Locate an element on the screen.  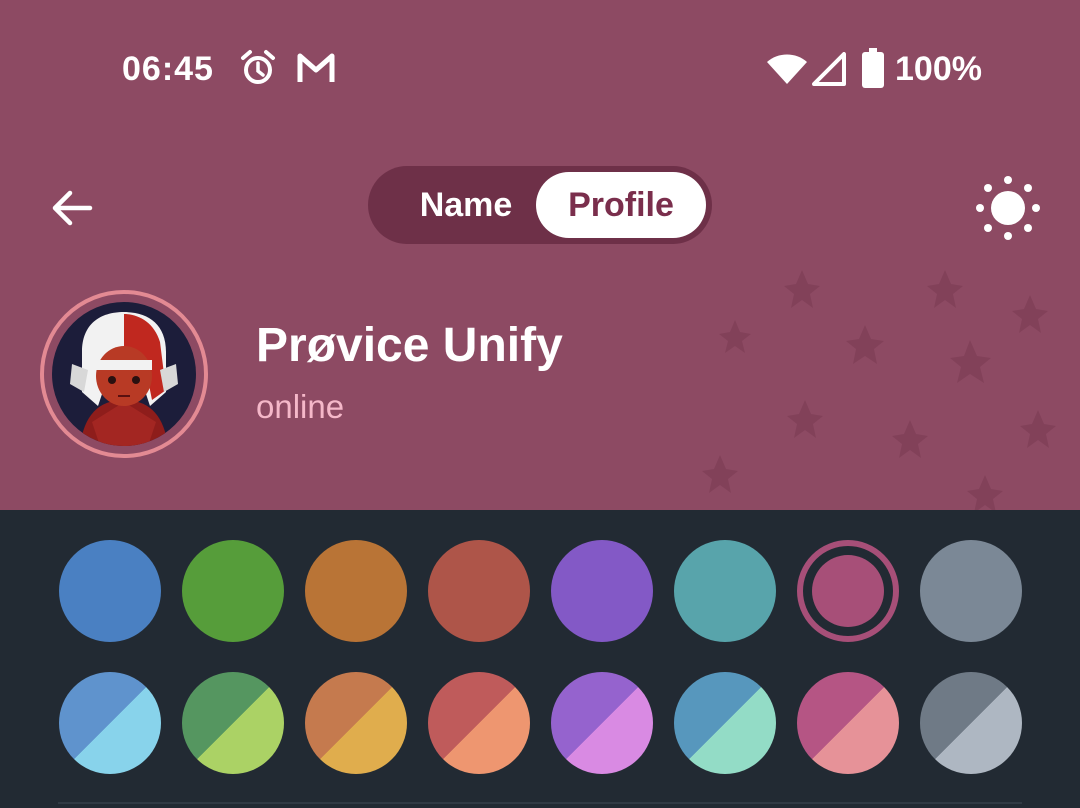
battery-percentage: 100% is located at coordinates (938, 69).